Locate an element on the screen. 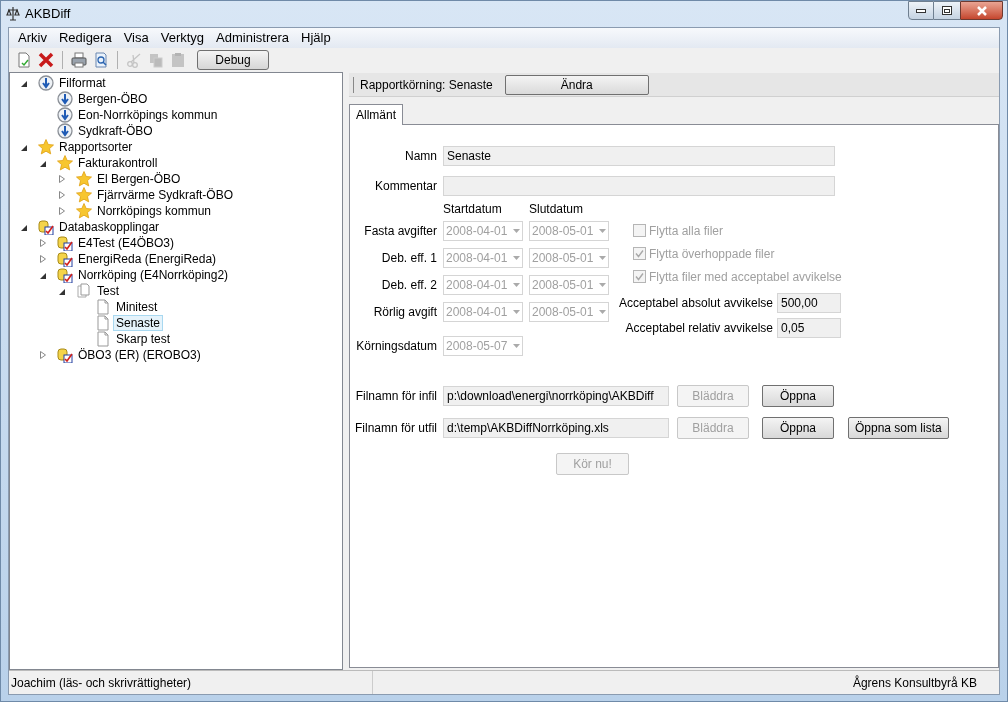 The image size is (1008, 702). printer-icon is located at coordinates (79, 60).